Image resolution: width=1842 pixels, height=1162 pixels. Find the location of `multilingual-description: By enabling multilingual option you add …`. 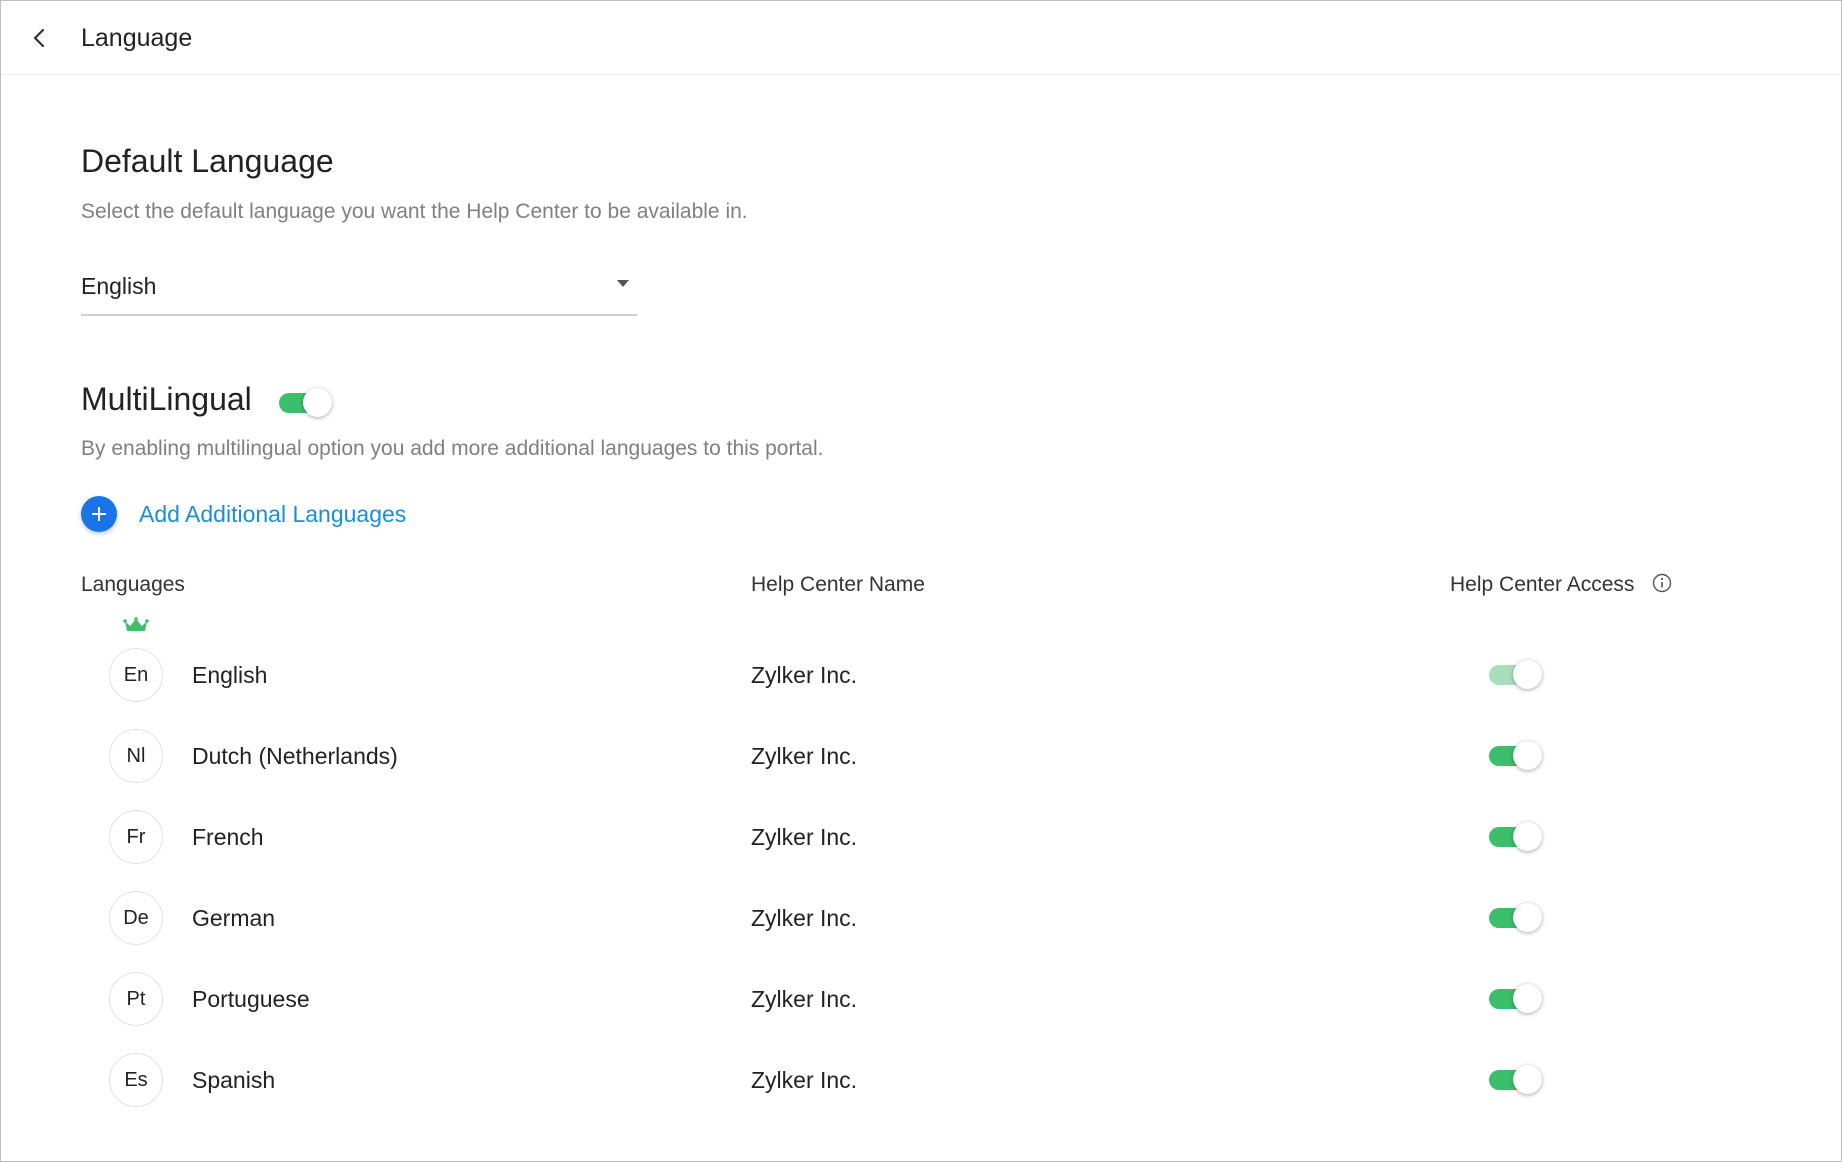

multilingual-description: By enabling multilingual option you add … is located at coordinates (452, 448).